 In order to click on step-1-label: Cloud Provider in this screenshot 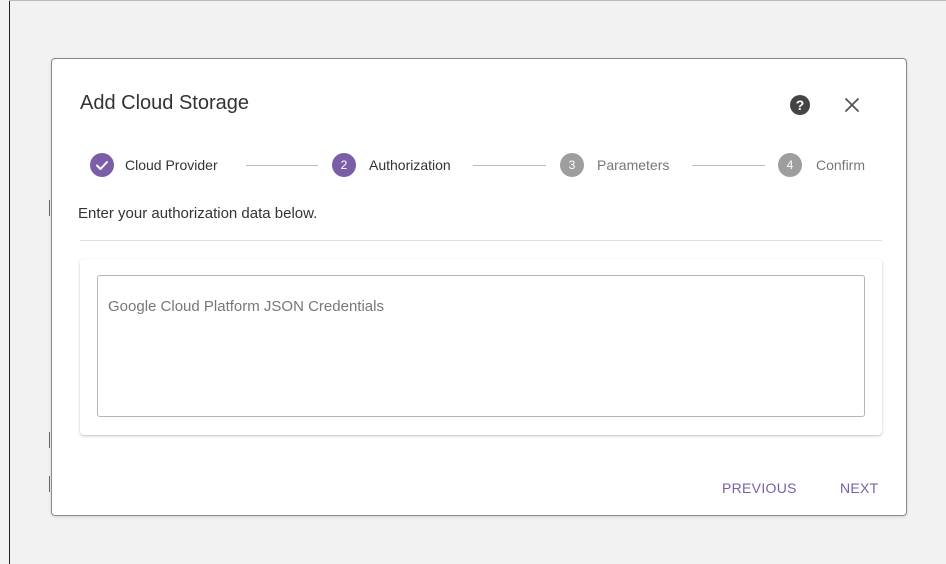, I will do `click(171, 165)`.